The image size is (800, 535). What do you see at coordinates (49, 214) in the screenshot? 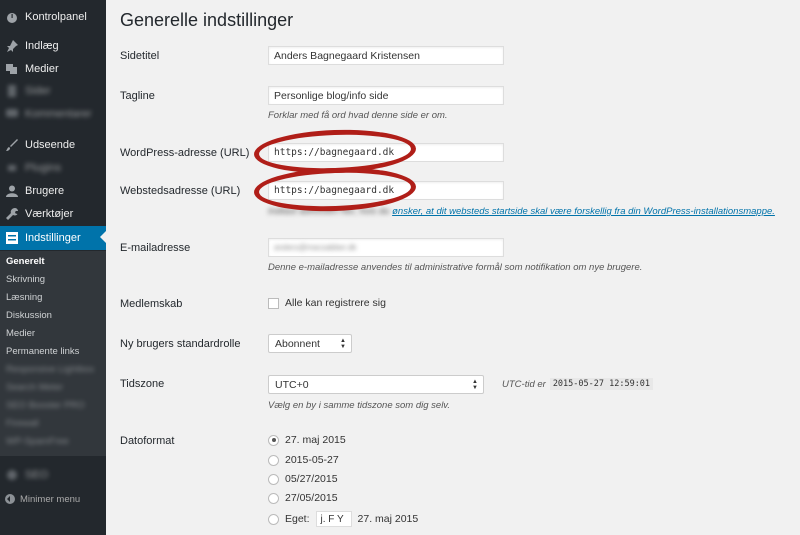
I see `menu-item-label: Værktøjer` at bounding box center [49, 214].